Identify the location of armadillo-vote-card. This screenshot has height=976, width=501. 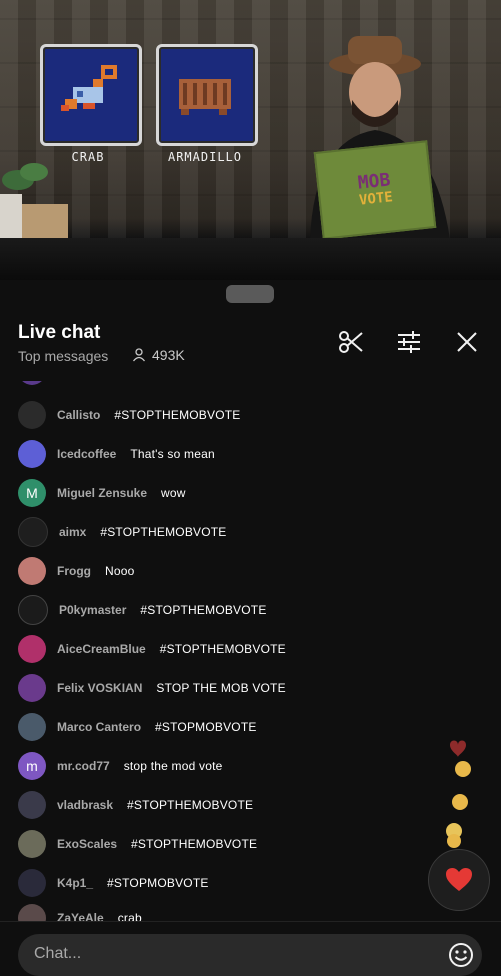
(207, 95).